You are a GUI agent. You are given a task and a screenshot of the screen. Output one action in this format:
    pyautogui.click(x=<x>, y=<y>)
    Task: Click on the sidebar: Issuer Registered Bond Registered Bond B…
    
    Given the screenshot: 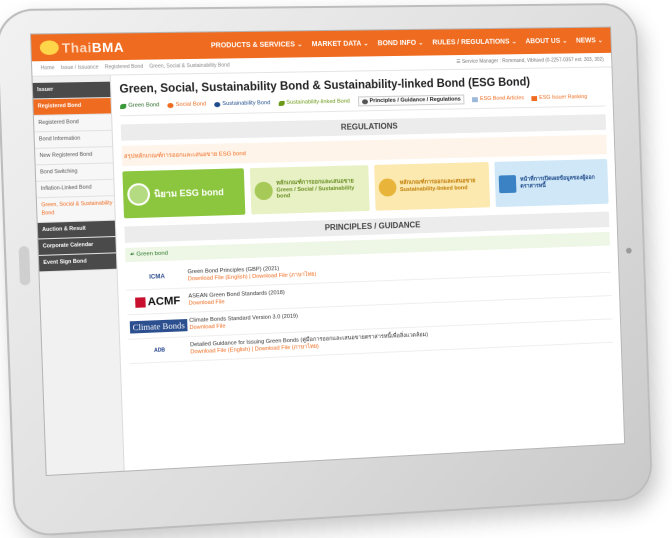 What is the action you would take?
    pyautogui.click(x=79, y=275)
    